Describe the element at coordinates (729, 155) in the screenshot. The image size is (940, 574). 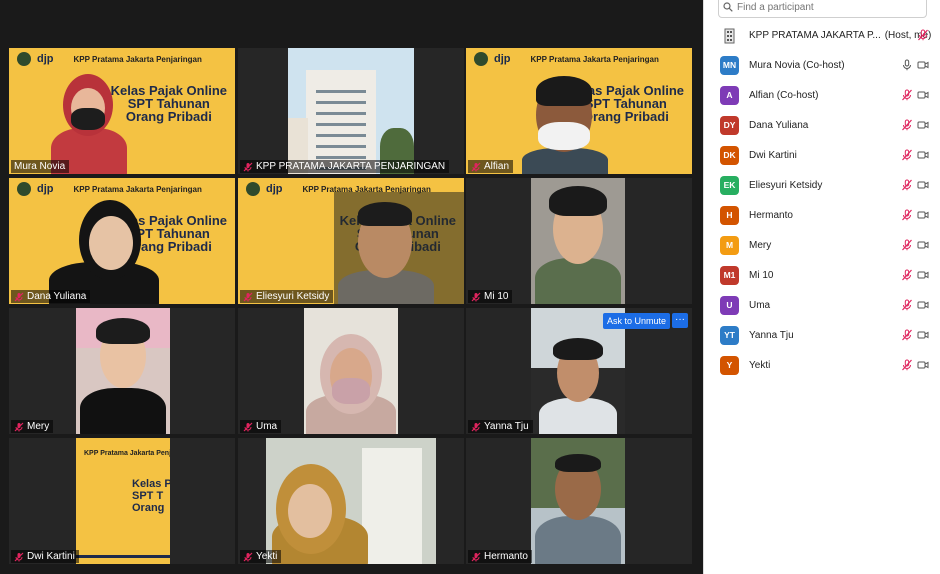
I see `avatar: DK` at that location.